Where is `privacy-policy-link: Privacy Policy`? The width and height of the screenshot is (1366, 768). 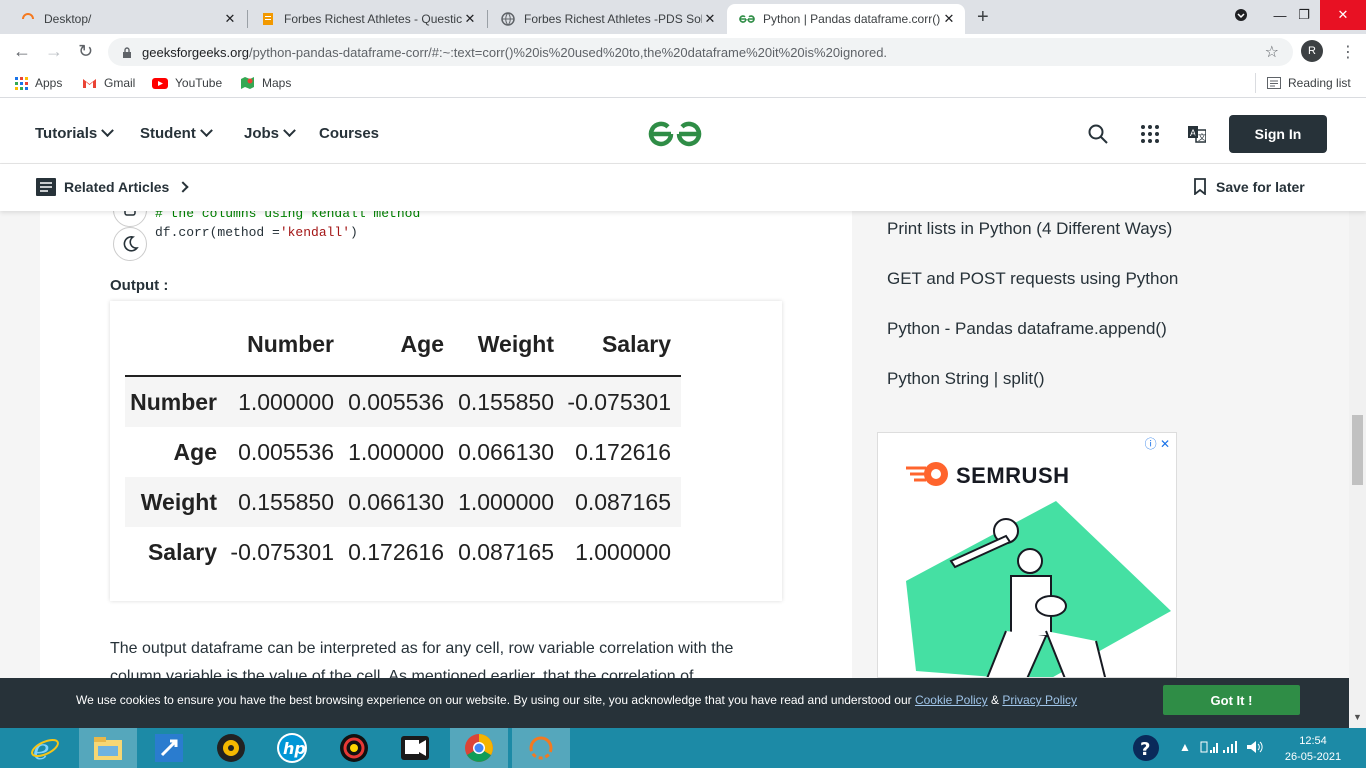 privacy-policy-link: Privacy Policy is located at coordinates (1039, 700).